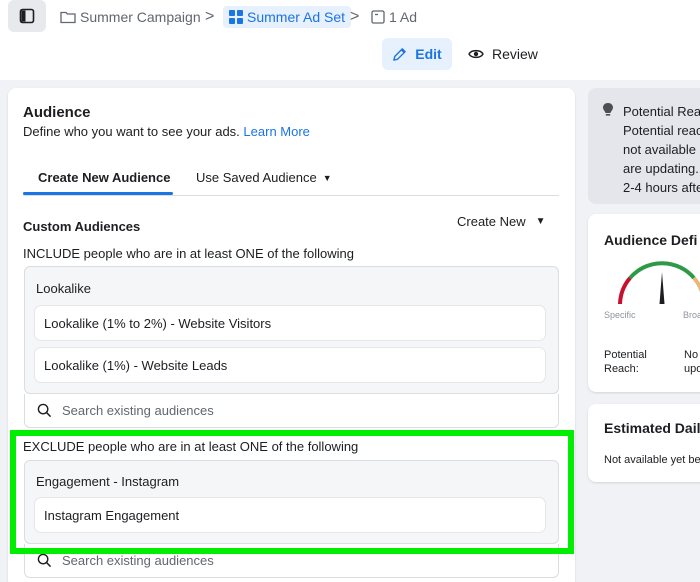  I want to click on ad-icon, so click(378, 17).